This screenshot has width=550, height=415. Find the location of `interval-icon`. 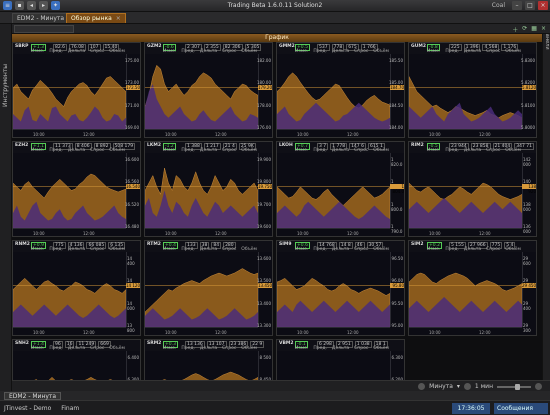

interval-icon is located at coordinates (422, 386).